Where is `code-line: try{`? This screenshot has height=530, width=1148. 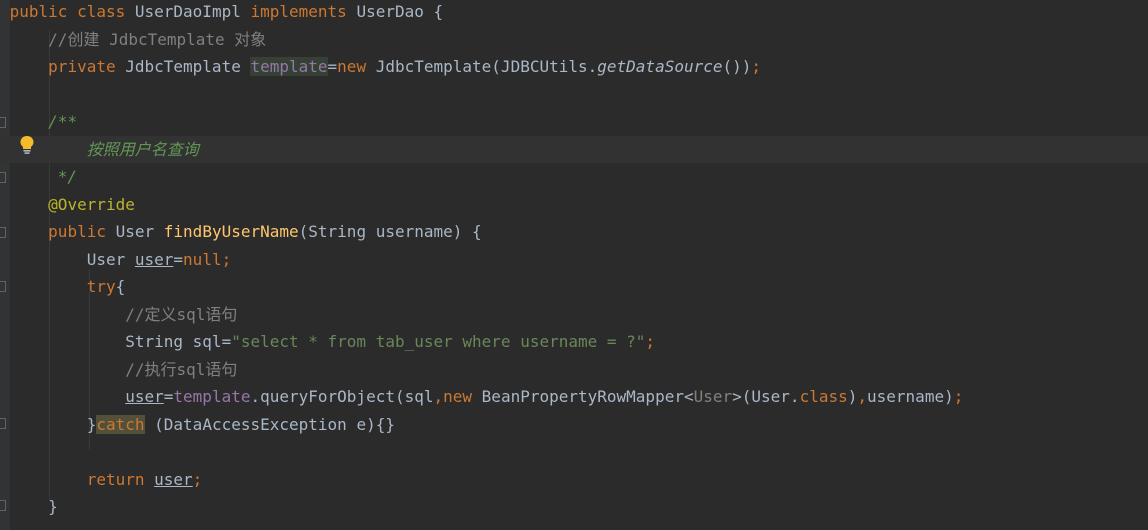
code-line: try{ is located at coordinates (574, 286).